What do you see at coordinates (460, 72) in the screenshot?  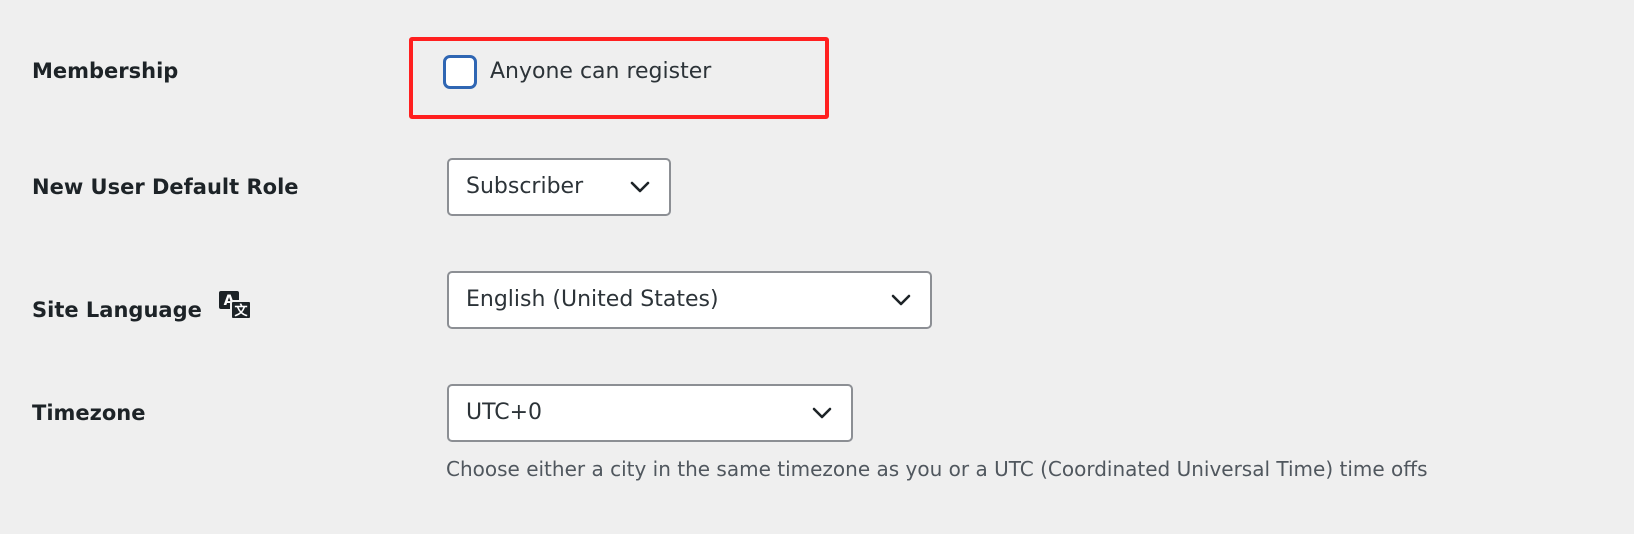 I see `anyone-can-register-checkbox` at bounding box center [460, 72].